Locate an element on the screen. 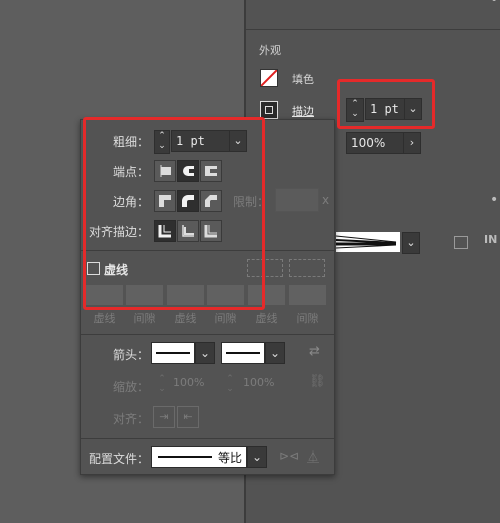 The height and width of the screenshot is (523, 500). stroke-swatch-inner is located at coordinates (269, 110).